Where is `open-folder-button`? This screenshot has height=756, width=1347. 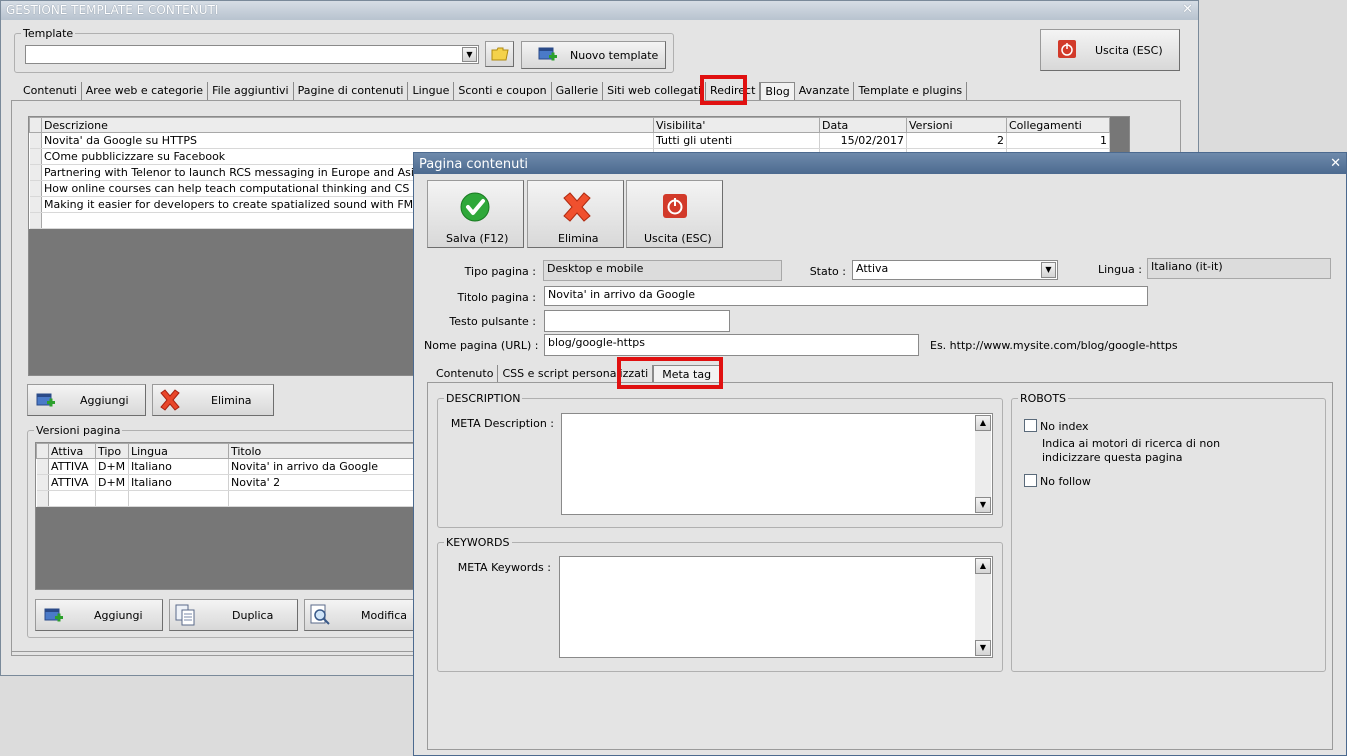 open-folder-button is located at coordinates (499, 54).